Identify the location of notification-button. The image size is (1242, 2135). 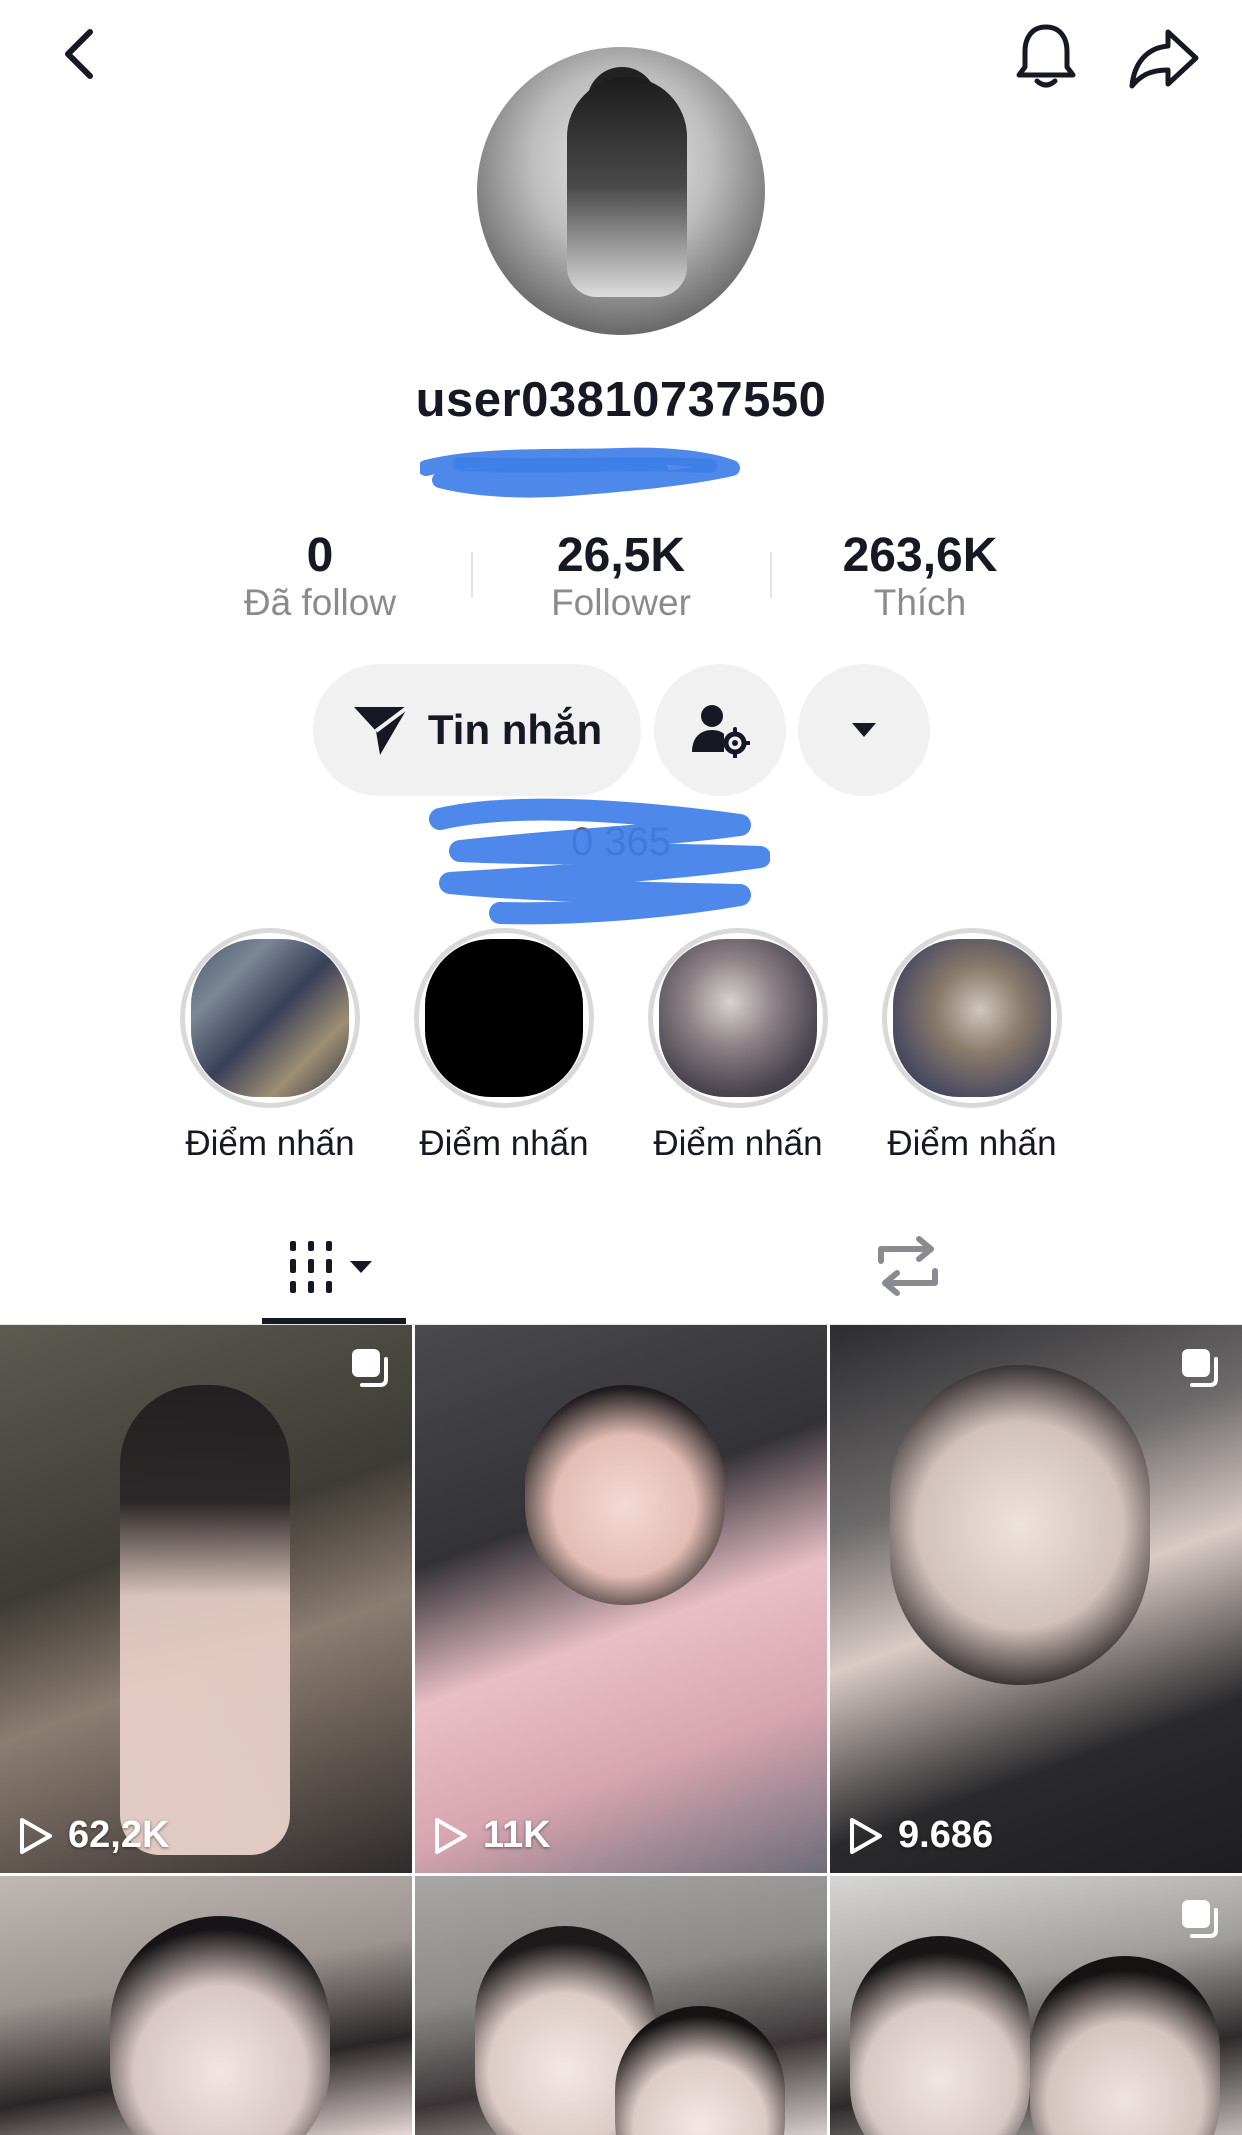
(1046, 56).